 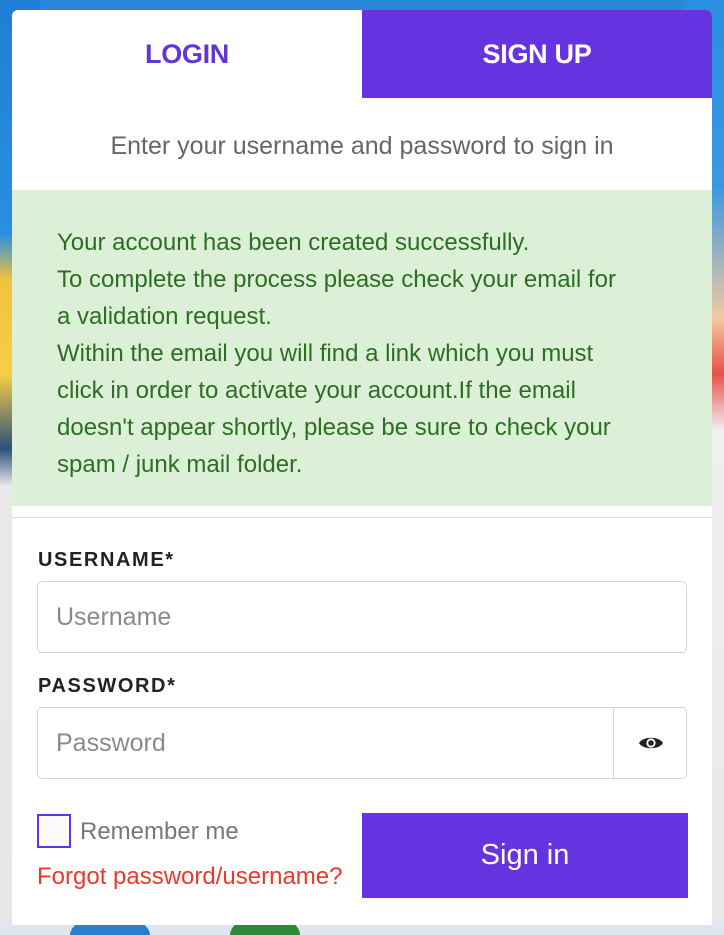 I want to click on password-field-group, so click(x=362, y=743).